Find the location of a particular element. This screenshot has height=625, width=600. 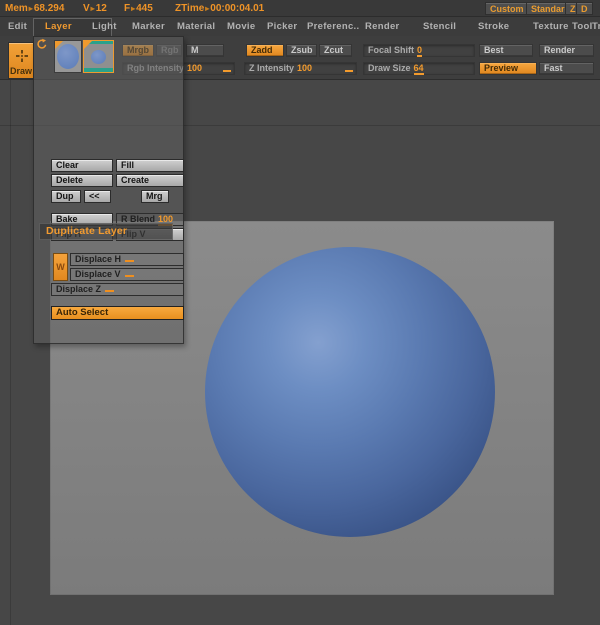

ztime-value: 00:00:04.01 is located at coordinates (237, 8).